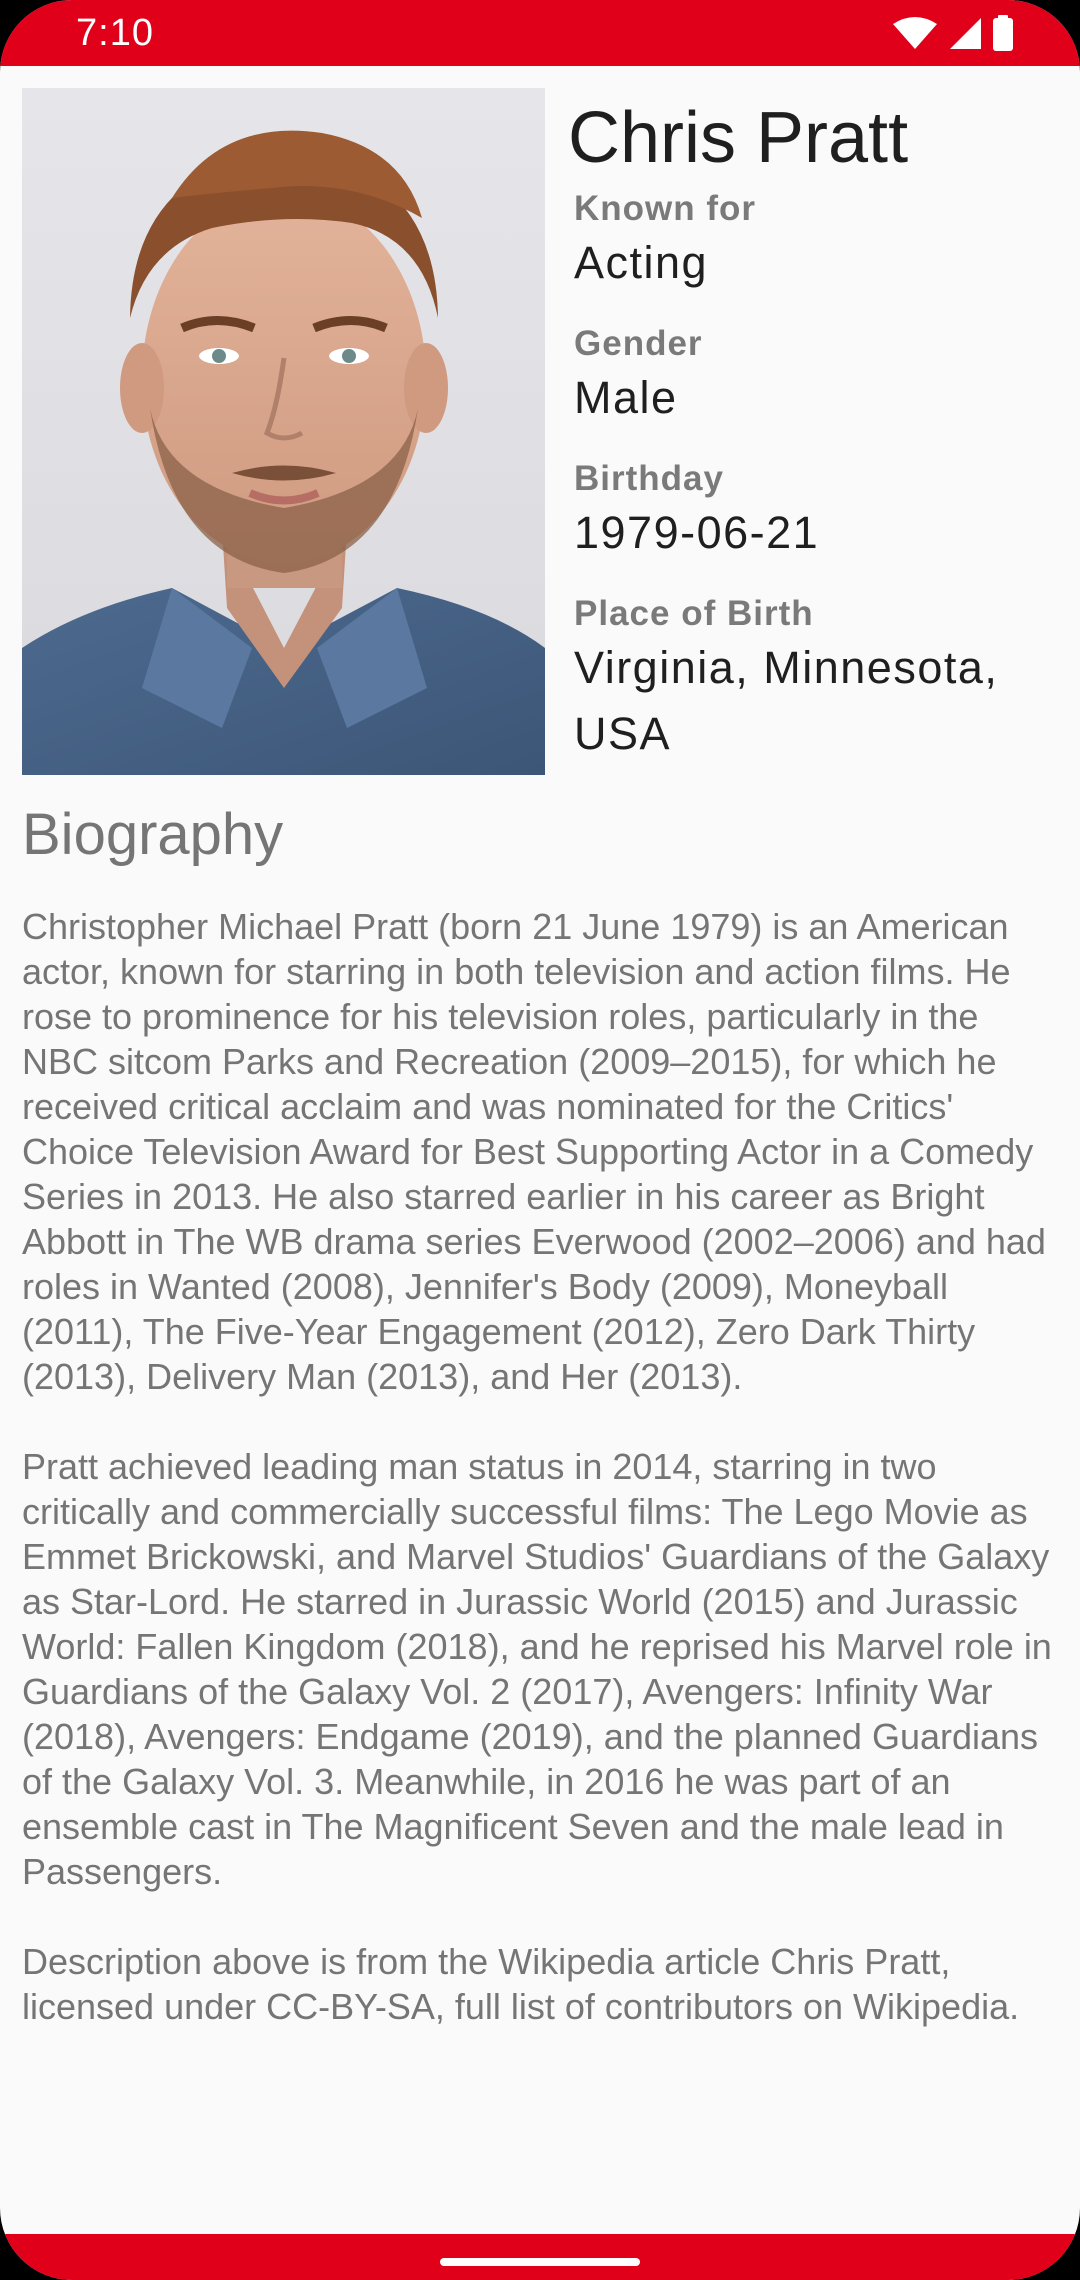 Image resolution: width=1080 pixels, height=2280 pixels. I want to click on gender-value: Male, so click(626, 397).